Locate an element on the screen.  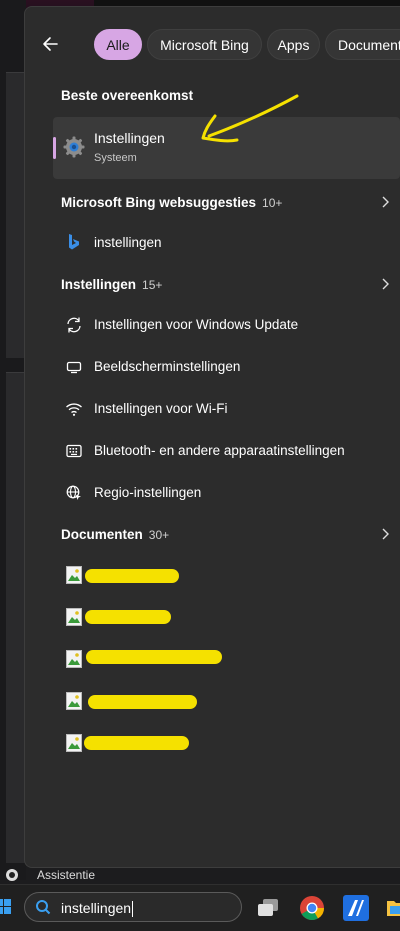
task-view-icon is located at coordinates (268, 908).